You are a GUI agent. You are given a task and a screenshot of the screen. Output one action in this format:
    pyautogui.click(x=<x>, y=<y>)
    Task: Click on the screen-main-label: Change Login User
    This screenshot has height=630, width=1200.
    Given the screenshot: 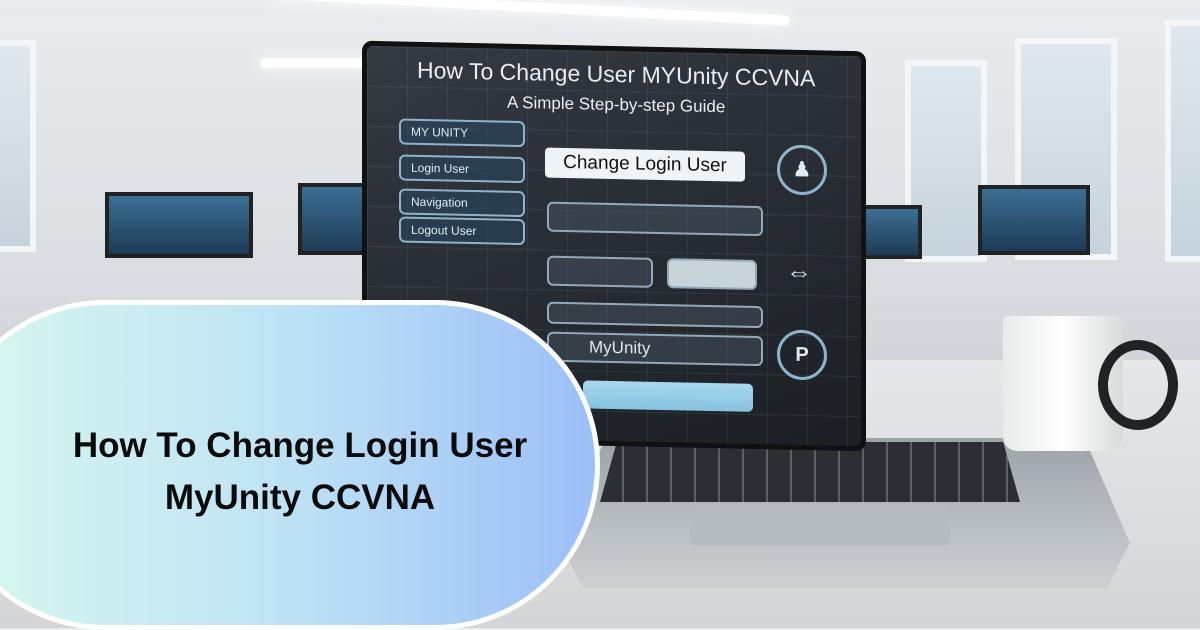 What is the action you would take?
    pyautogui.click(x=645, y=164)
    